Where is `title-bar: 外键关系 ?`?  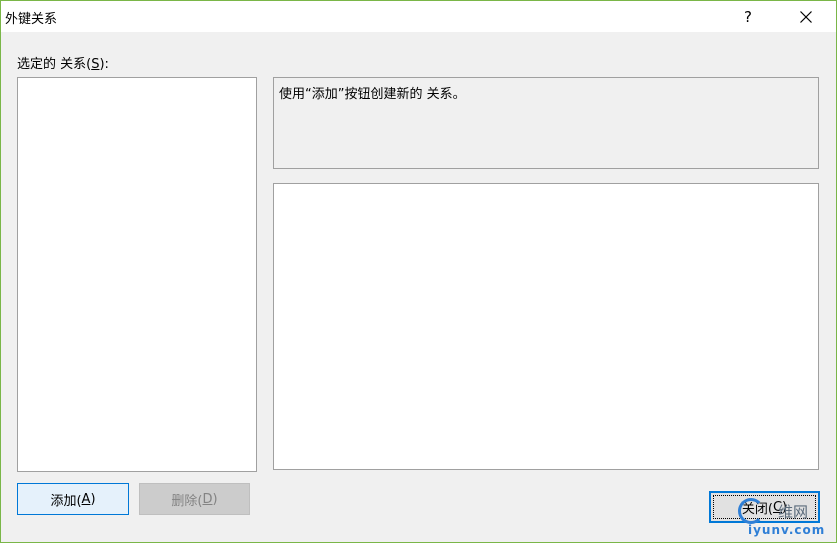 title-bar: 外键关系 ? is located at coordinates (418, 16).